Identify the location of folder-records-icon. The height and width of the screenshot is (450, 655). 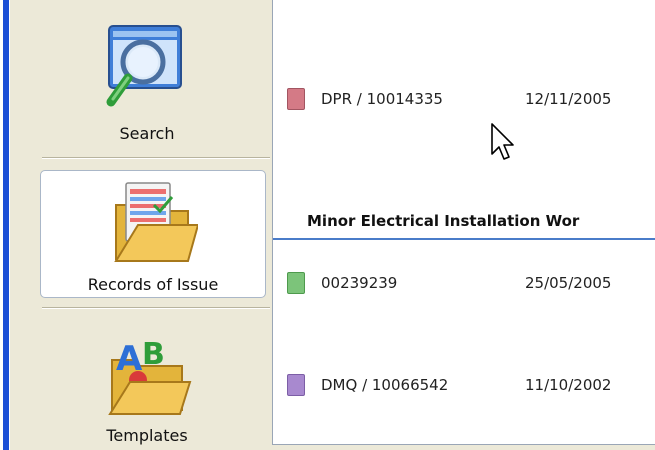
(154, 224).